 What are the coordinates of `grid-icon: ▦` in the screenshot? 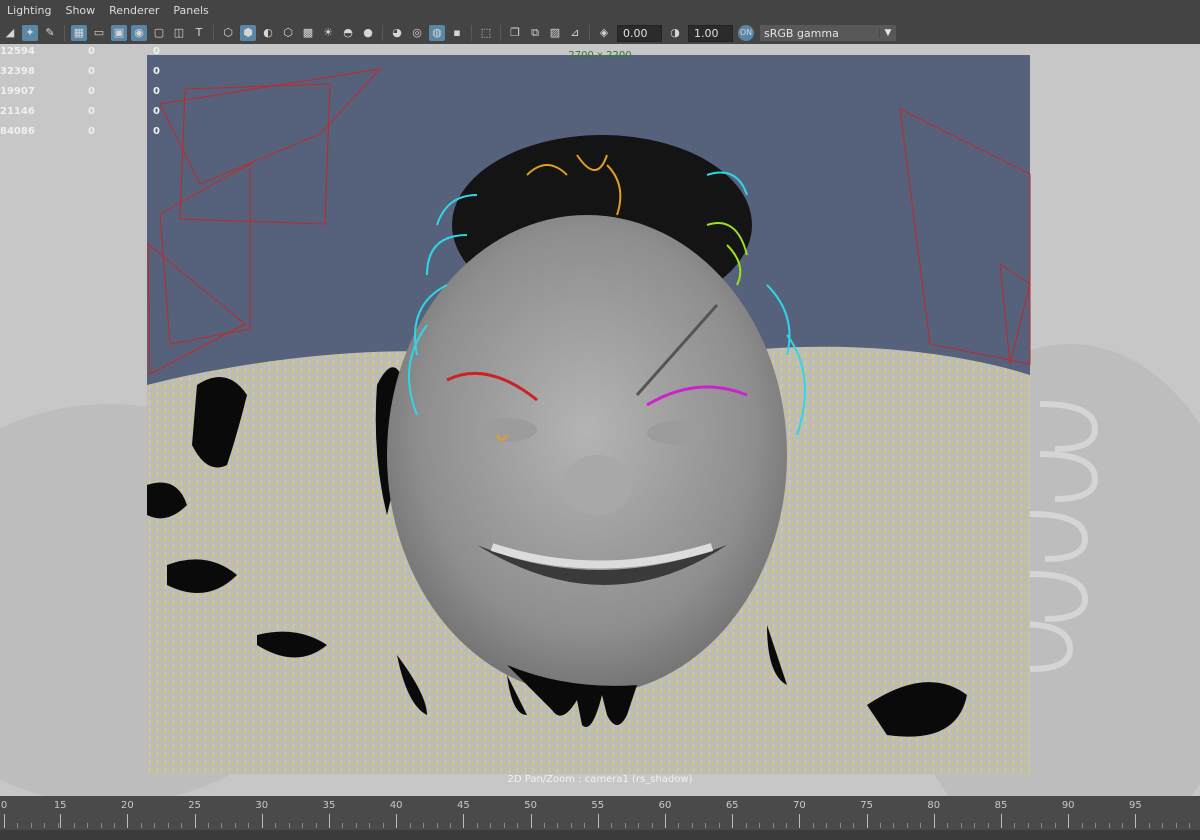 It's located at (79, 33).